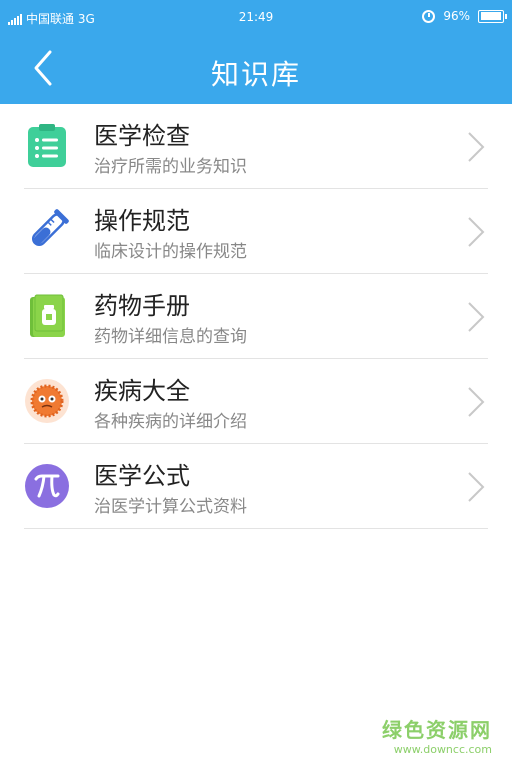 This screenshot has height=768, width=512. I want to click on battery-icon, so click(492, 16).